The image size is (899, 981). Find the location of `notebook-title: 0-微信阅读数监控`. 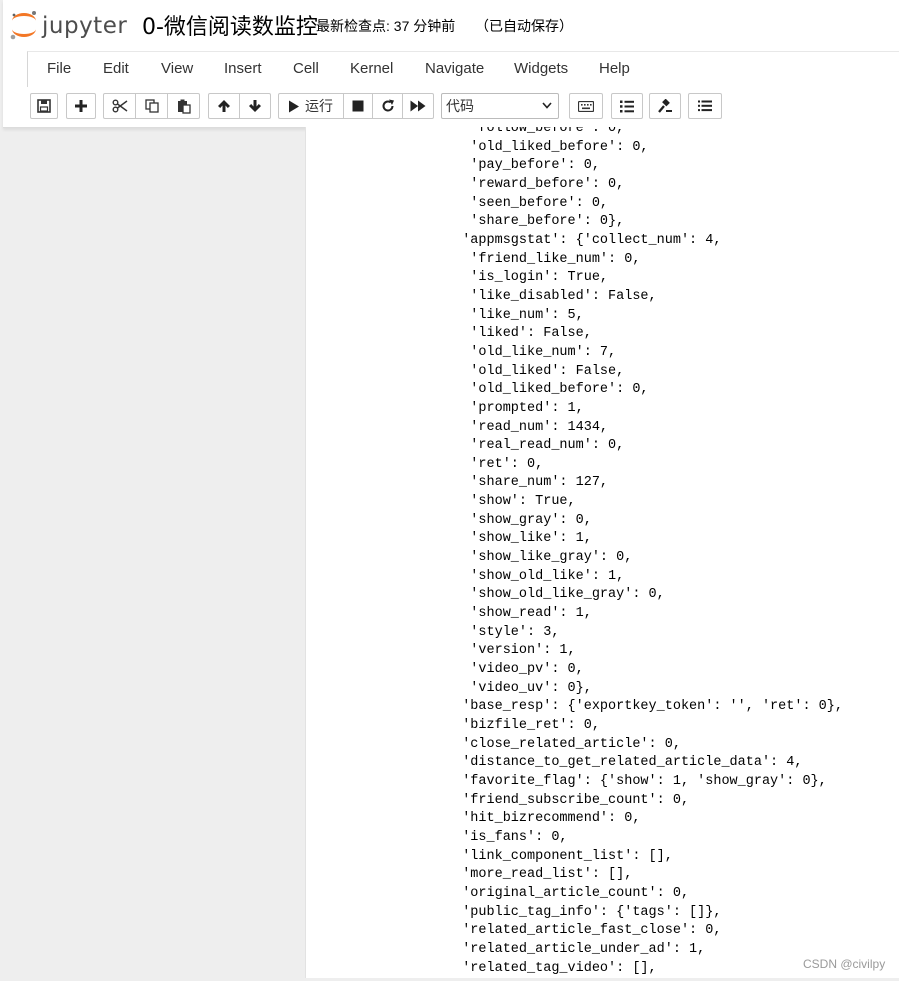

notebook-title: 0-微信阅读数监控 is located at coordinates (230, 25).